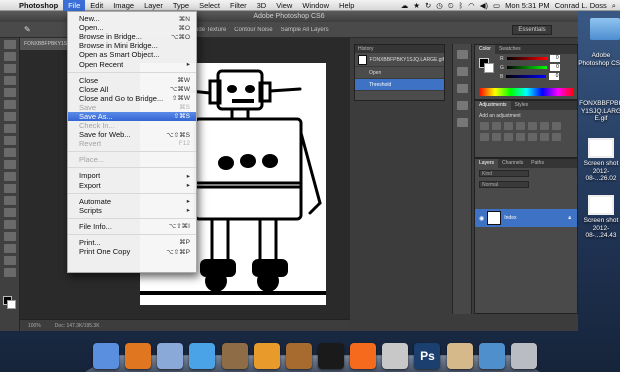  I want to click on garageband-guitar-icon, so click(298, 356).